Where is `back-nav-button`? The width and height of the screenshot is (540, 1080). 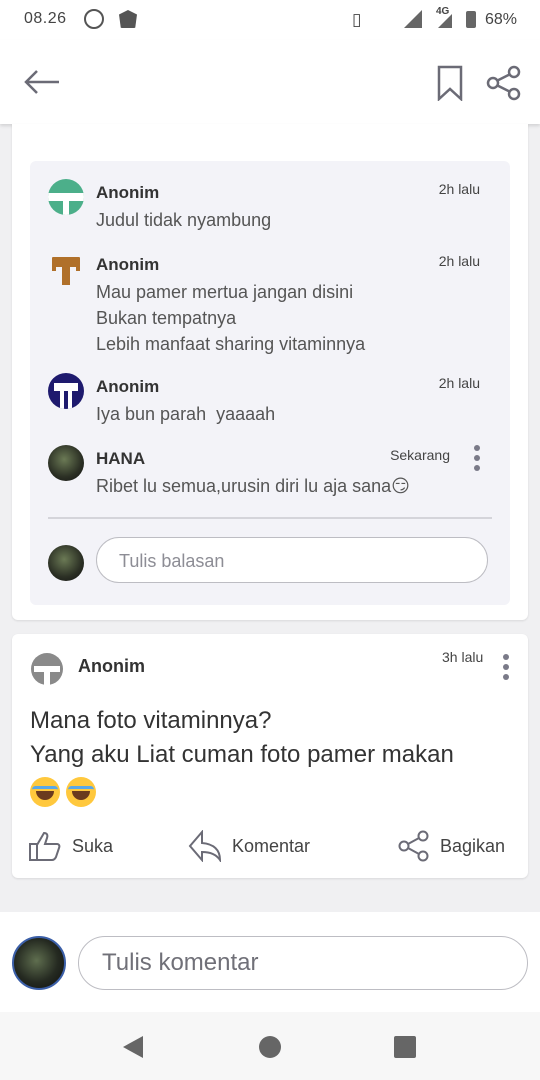 back-nav-button is located at coordinates (133, 1047).